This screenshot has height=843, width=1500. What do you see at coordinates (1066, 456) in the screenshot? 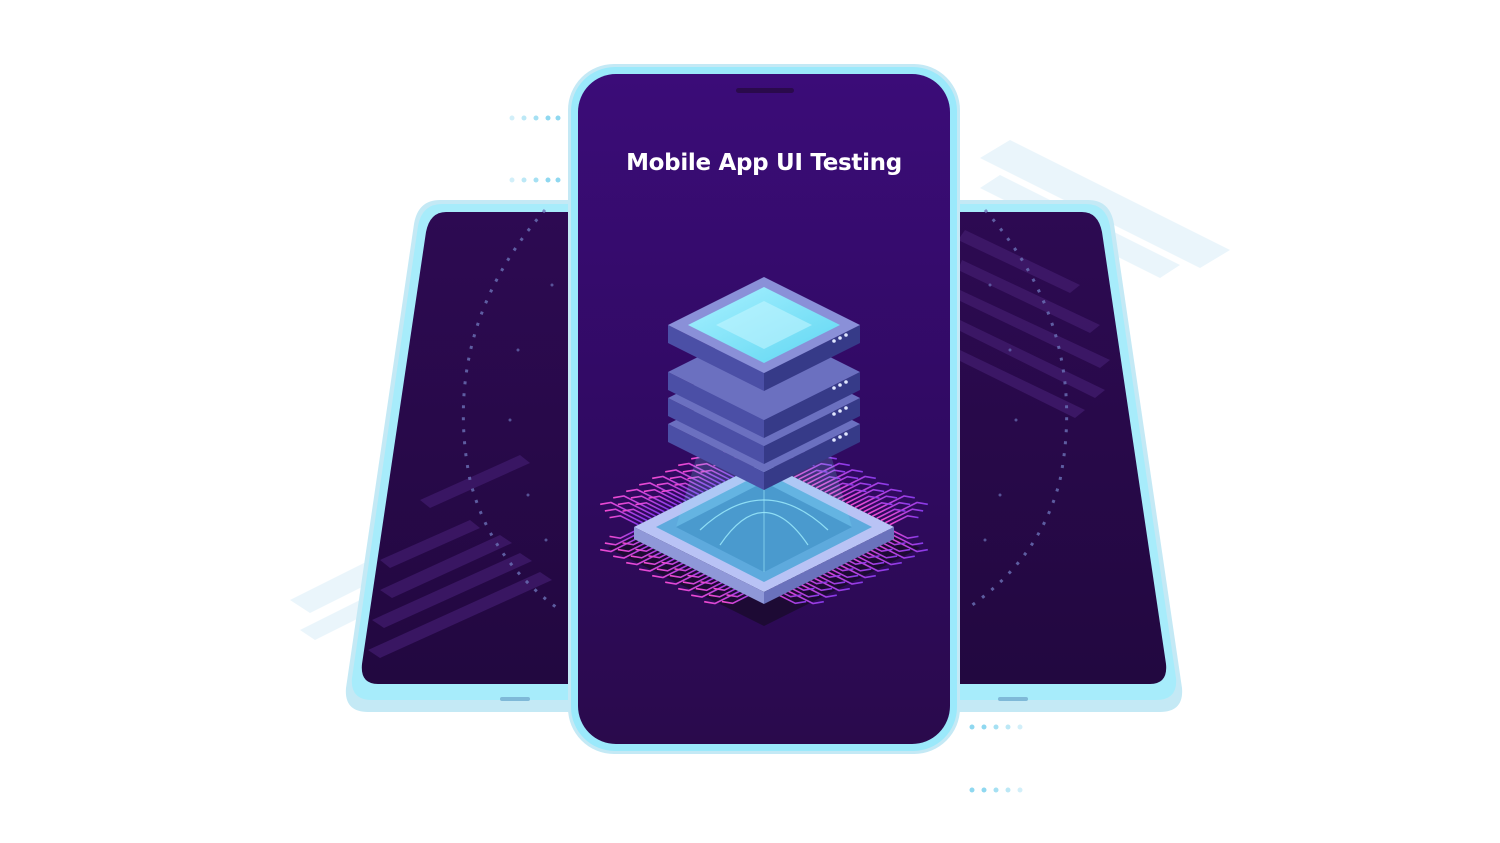
I see `back-phone-right` at bounding box center [1066, 456].